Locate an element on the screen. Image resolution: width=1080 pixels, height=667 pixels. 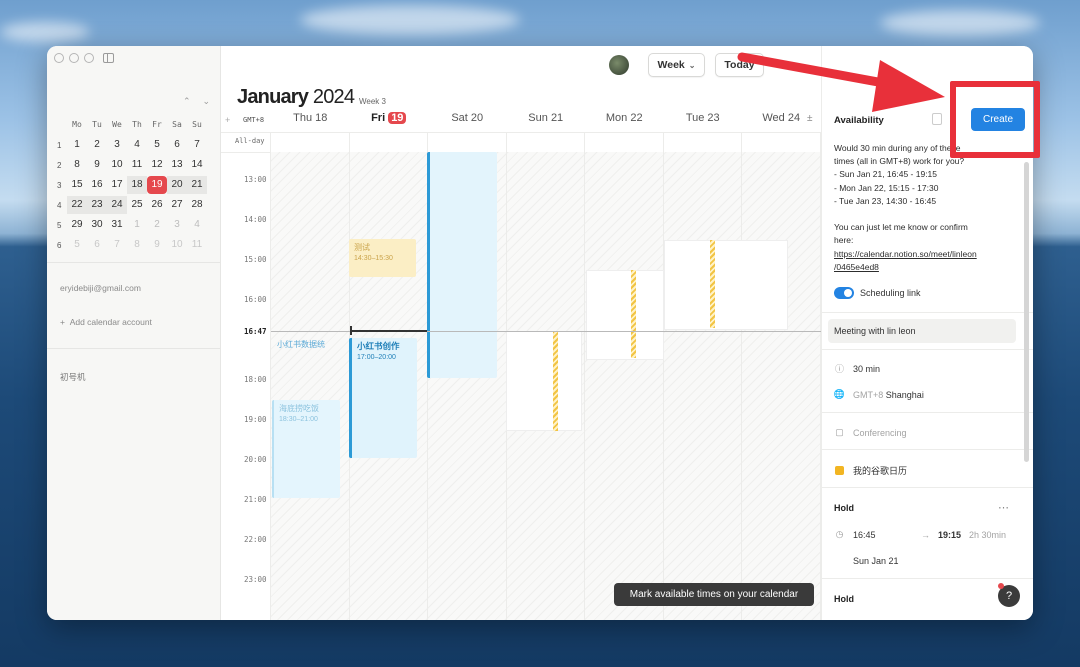
annotation-highlight-box is located at coordinates (995, 119).